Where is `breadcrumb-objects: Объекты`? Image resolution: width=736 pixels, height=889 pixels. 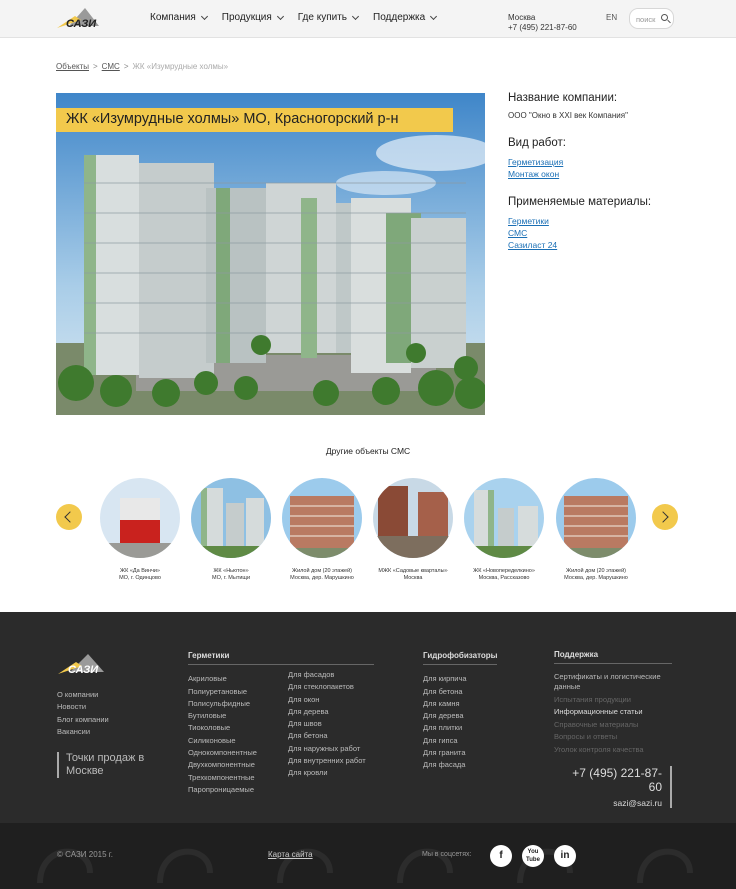 breadcrumb-objects: Объекты is located at coordinates (72, 66).